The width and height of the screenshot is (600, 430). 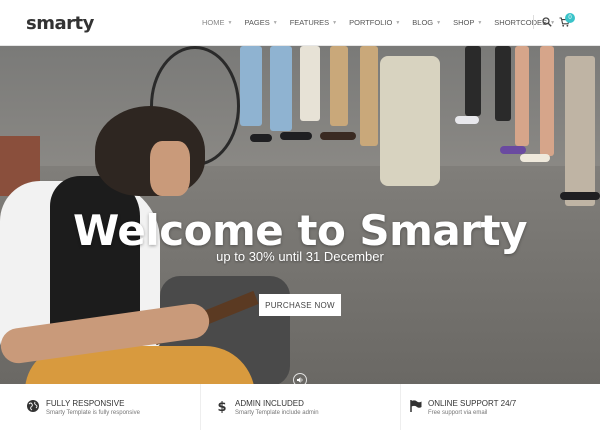 What do you see at coordinates (458, 413) in the screenshot?
I see `feature-description: Free support via email` at bounding box center [458, 413].